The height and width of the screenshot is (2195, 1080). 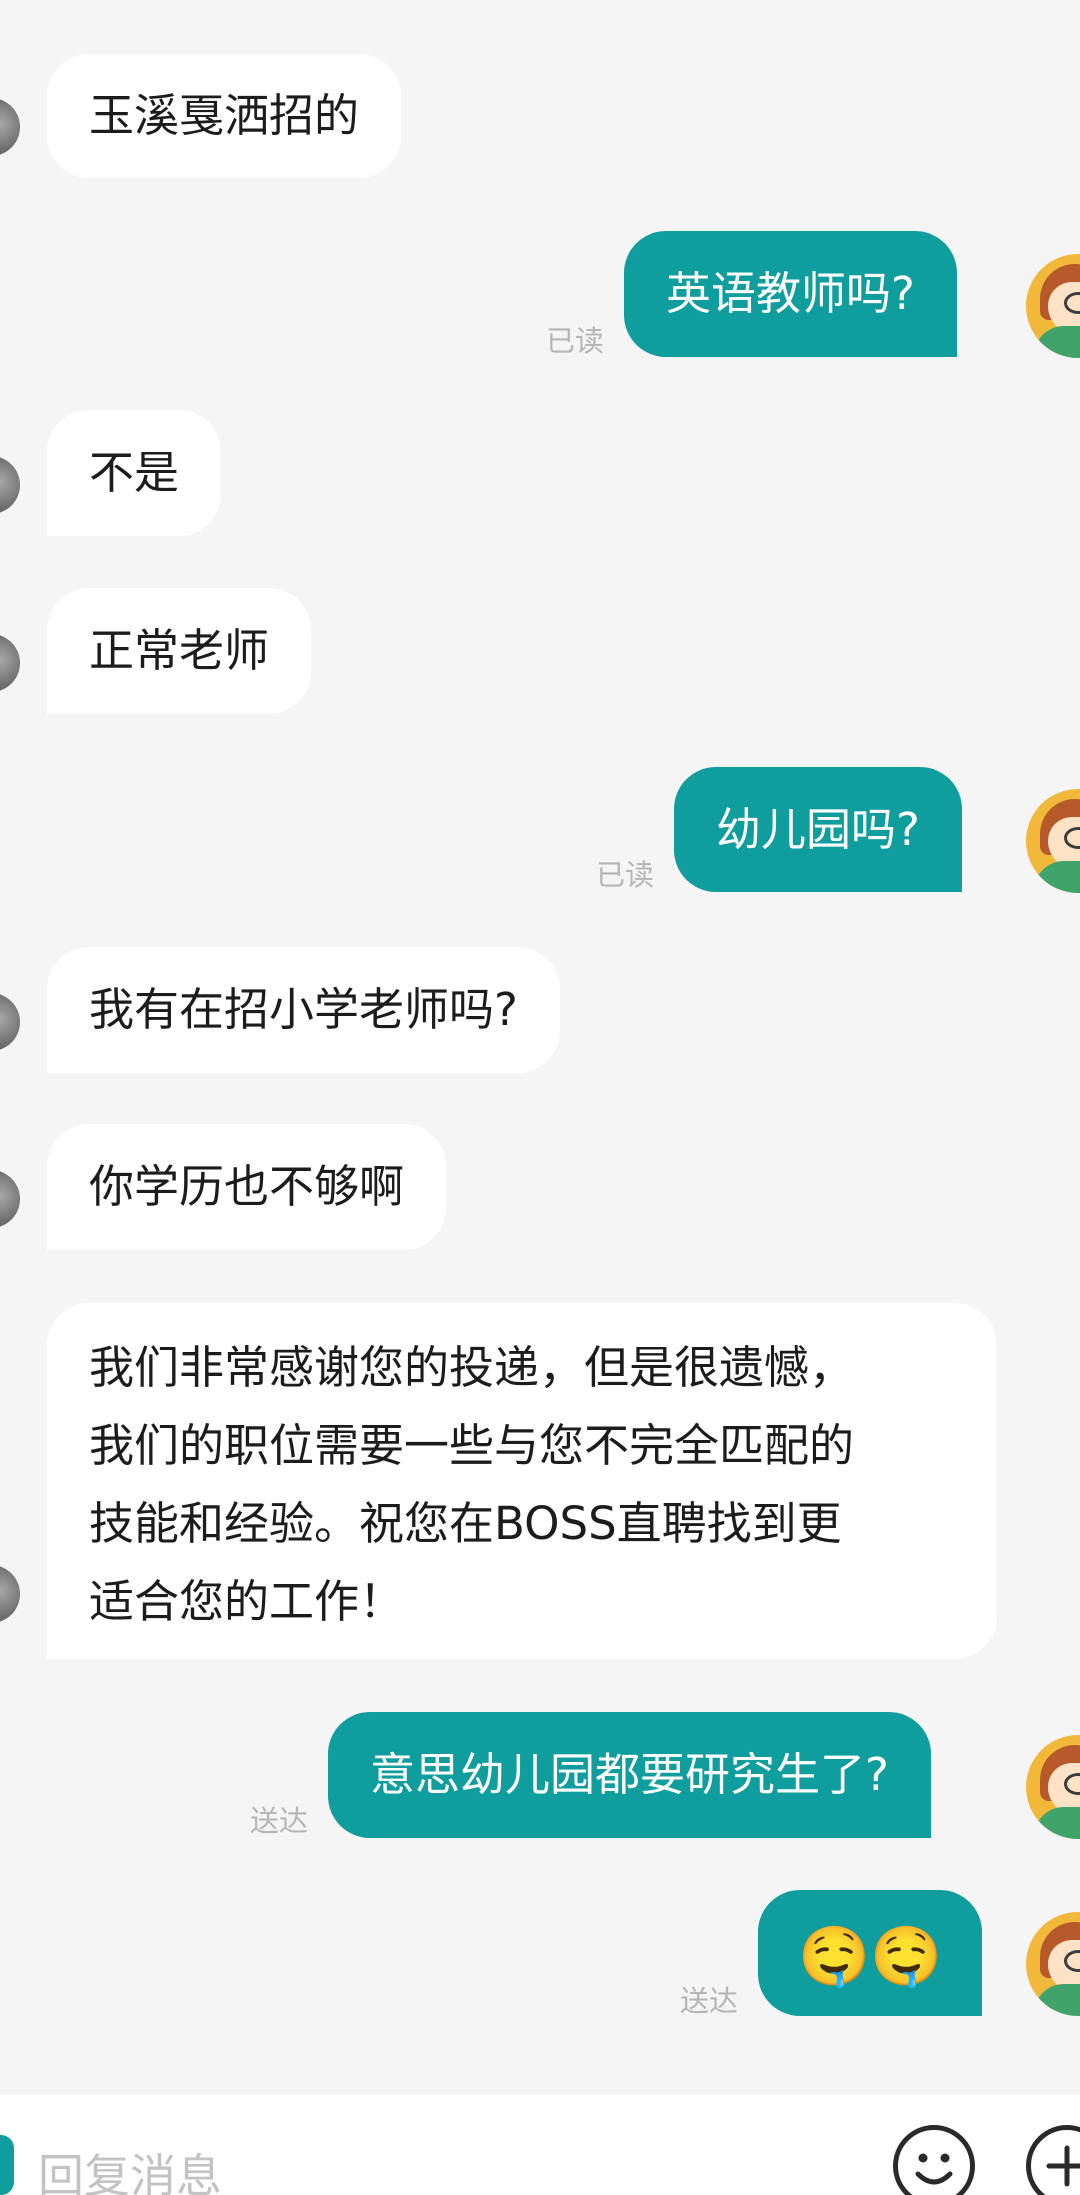 What do you see at coordinates (629, 1775) in the screenshot?
I see `outgoing-message-bubble: 意思幼儿园都要研究生了?` at bounding box center [629, 1775].